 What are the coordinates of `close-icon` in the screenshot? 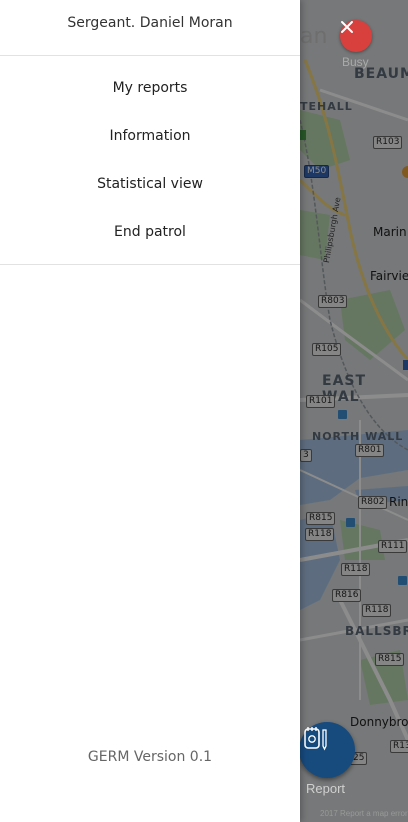 It's located at (347, 27).